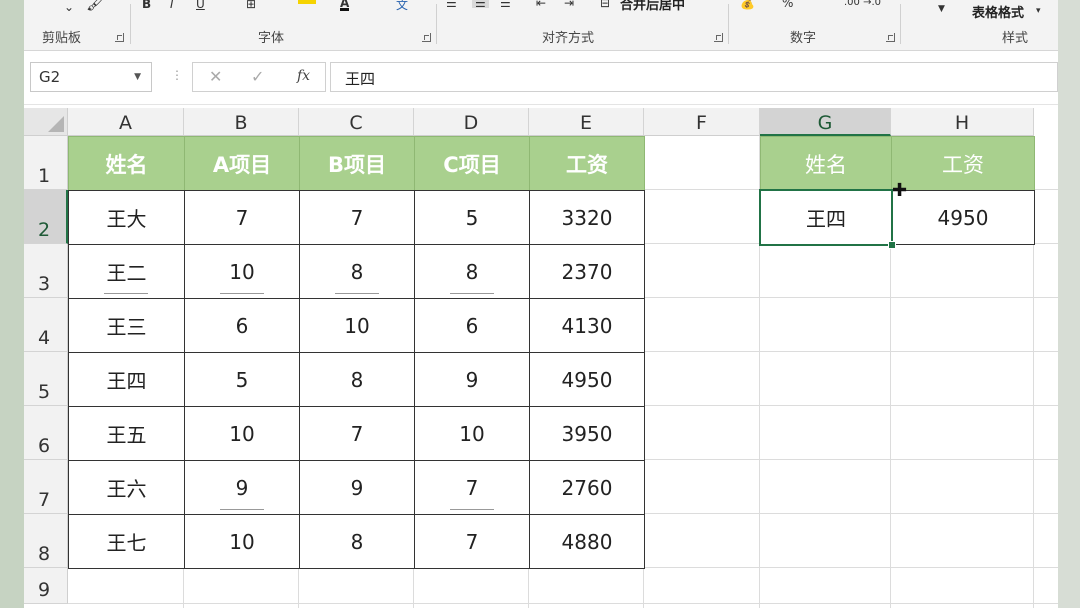 The image size is (1080, 608). I want to click on row-header-6: 6, so click(46, 433).